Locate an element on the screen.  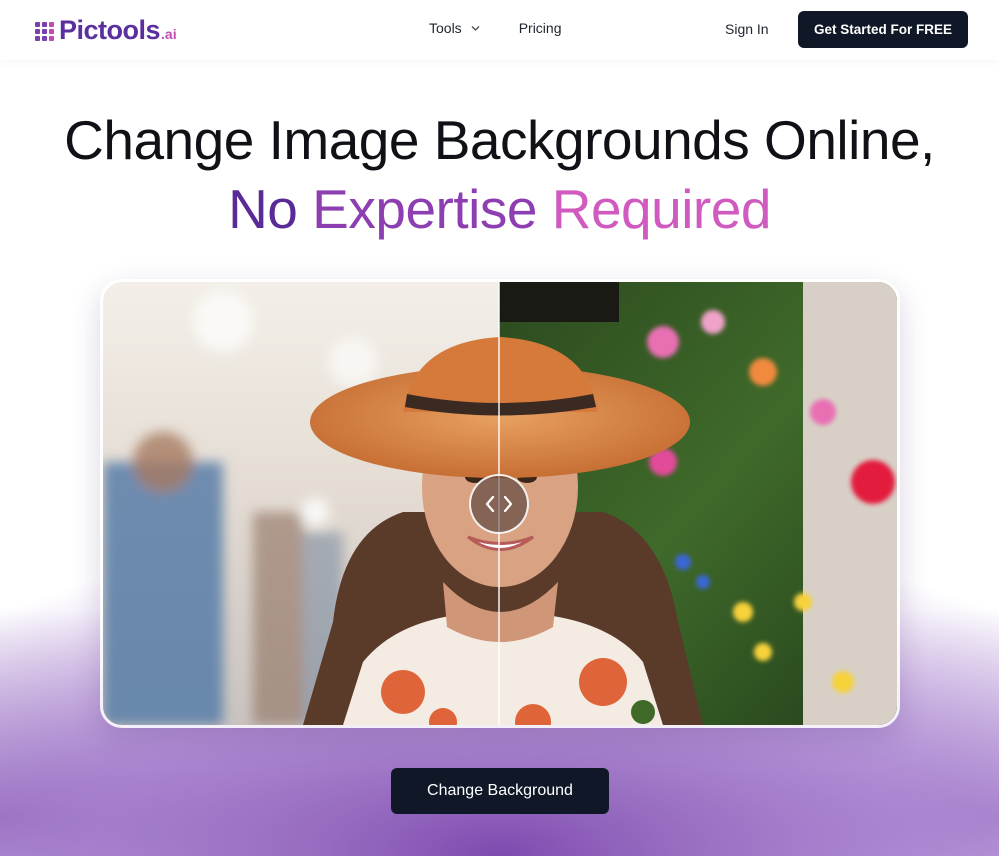
compare-slider-handle is located at coordinates (499, 504).